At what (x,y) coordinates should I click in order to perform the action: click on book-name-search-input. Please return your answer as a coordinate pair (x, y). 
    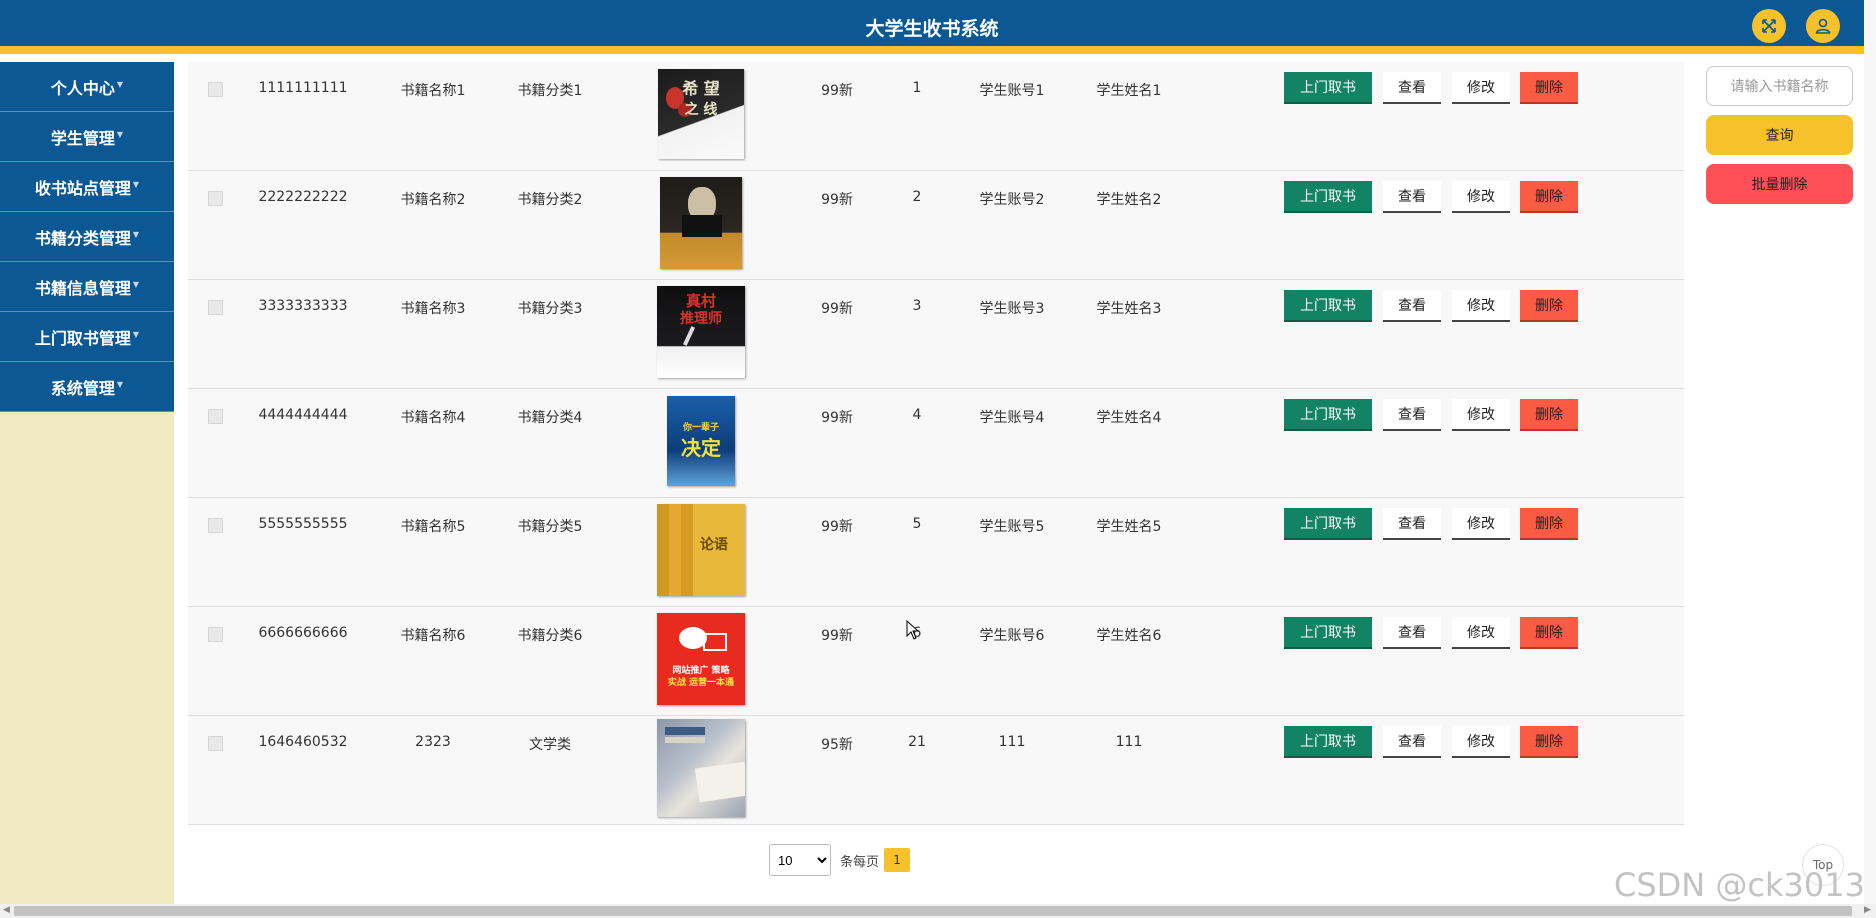
    Looking at the image, I should click on (1779, 86).